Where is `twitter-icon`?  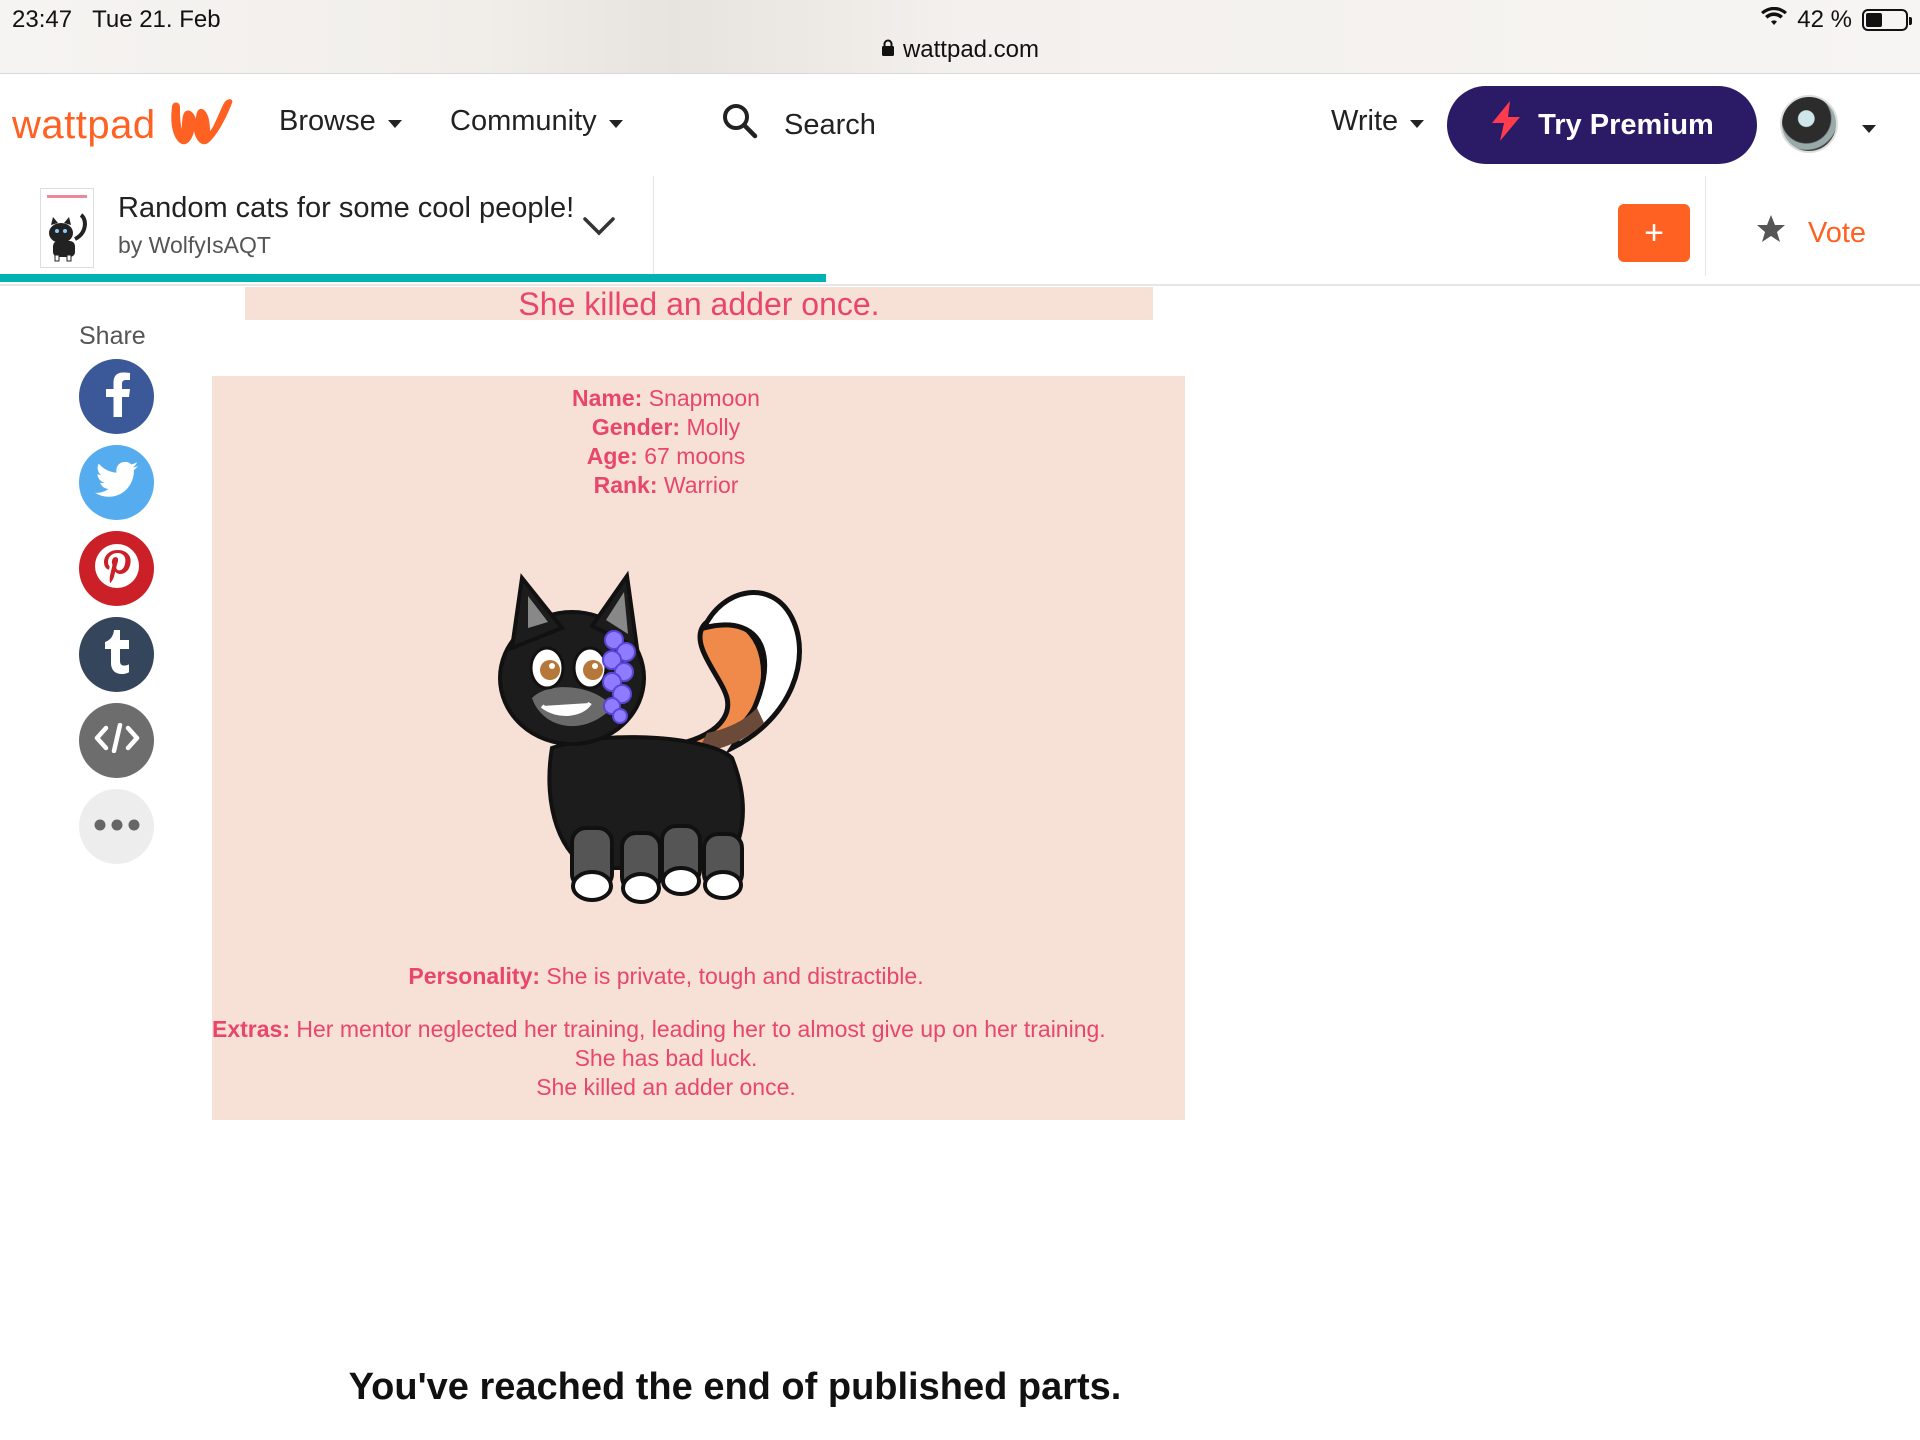
twitter-icon is located at coordinates (116, 482).